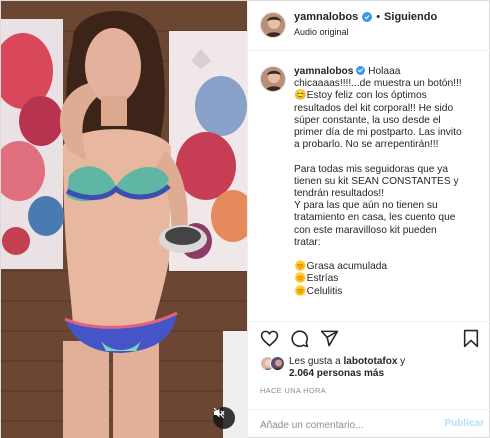  What do you see at coordinates (307, 242) in the screenshot?
I see `caption-line: tratar:` at bounding box center [307, 242].